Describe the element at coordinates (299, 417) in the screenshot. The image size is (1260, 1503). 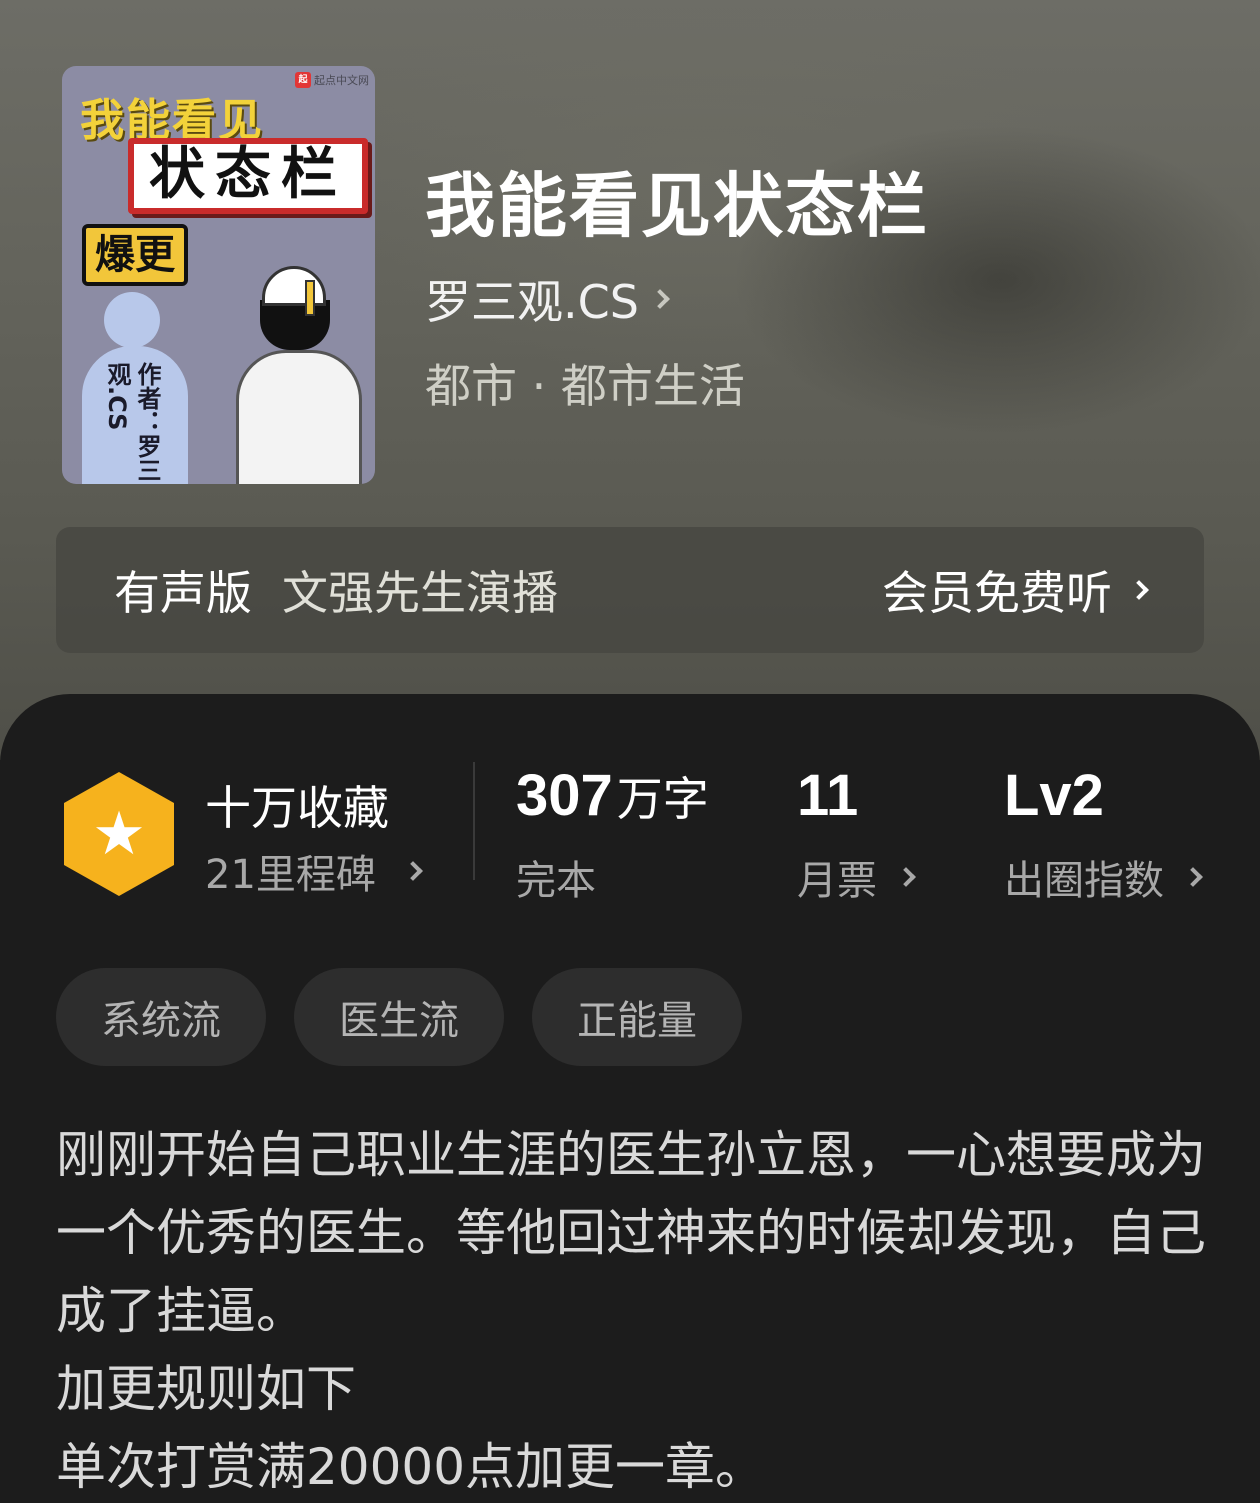
I see `cover-doctor-body` at that location.